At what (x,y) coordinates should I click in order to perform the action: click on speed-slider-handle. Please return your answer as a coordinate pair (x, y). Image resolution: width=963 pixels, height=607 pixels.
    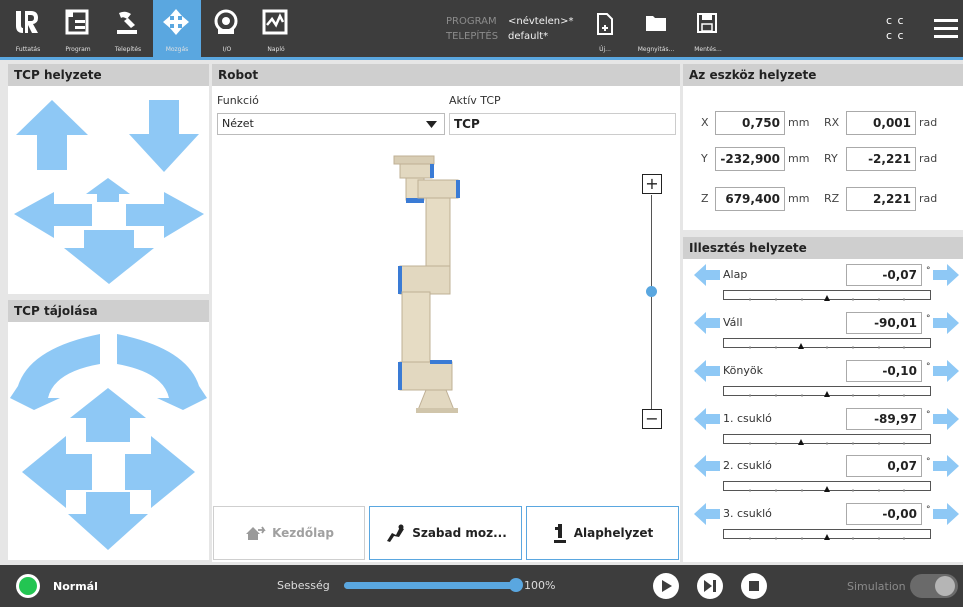
    Looking at the image, I should click on (516, 585).